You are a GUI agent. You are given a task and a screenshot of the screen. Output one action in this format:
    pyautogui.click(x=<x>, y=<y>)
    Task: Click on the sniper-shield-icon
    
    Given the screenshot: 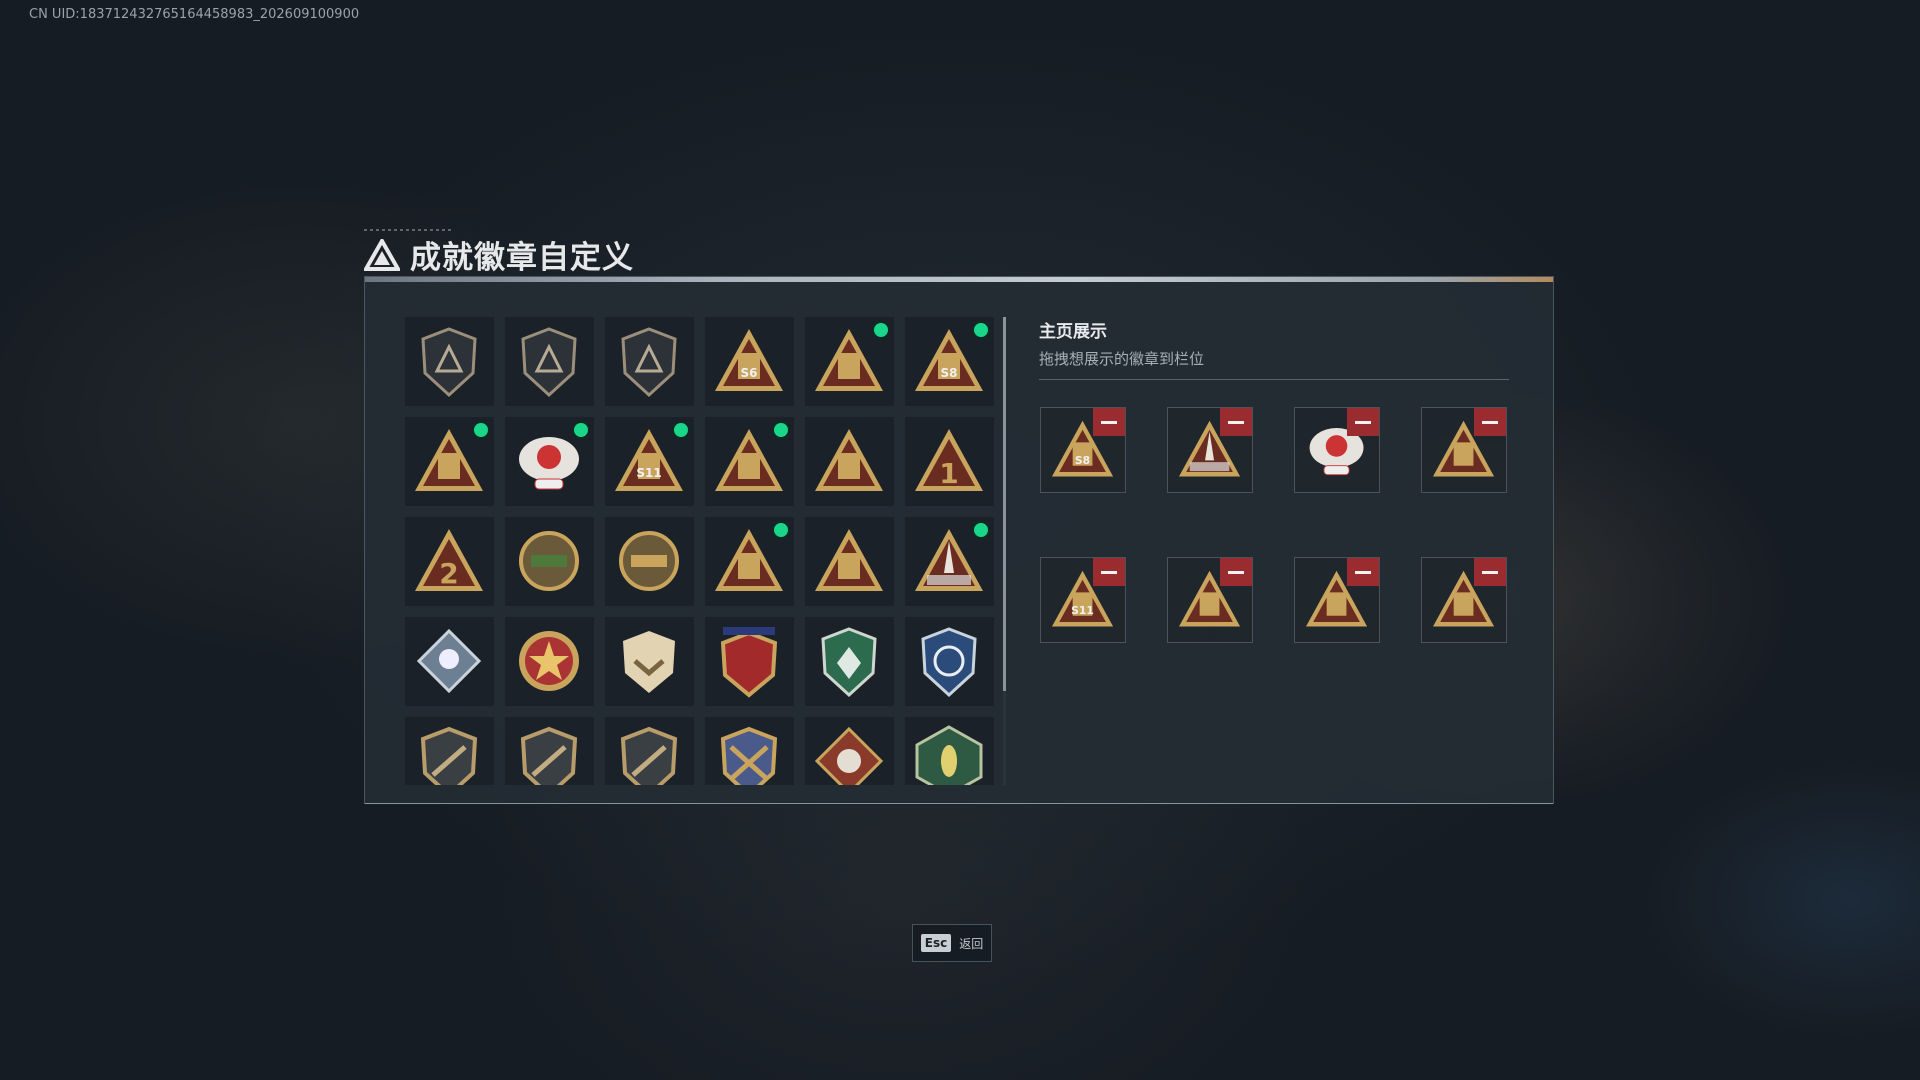 What is the action you would take?
    pyautogui.click(x=949, y=662)
    